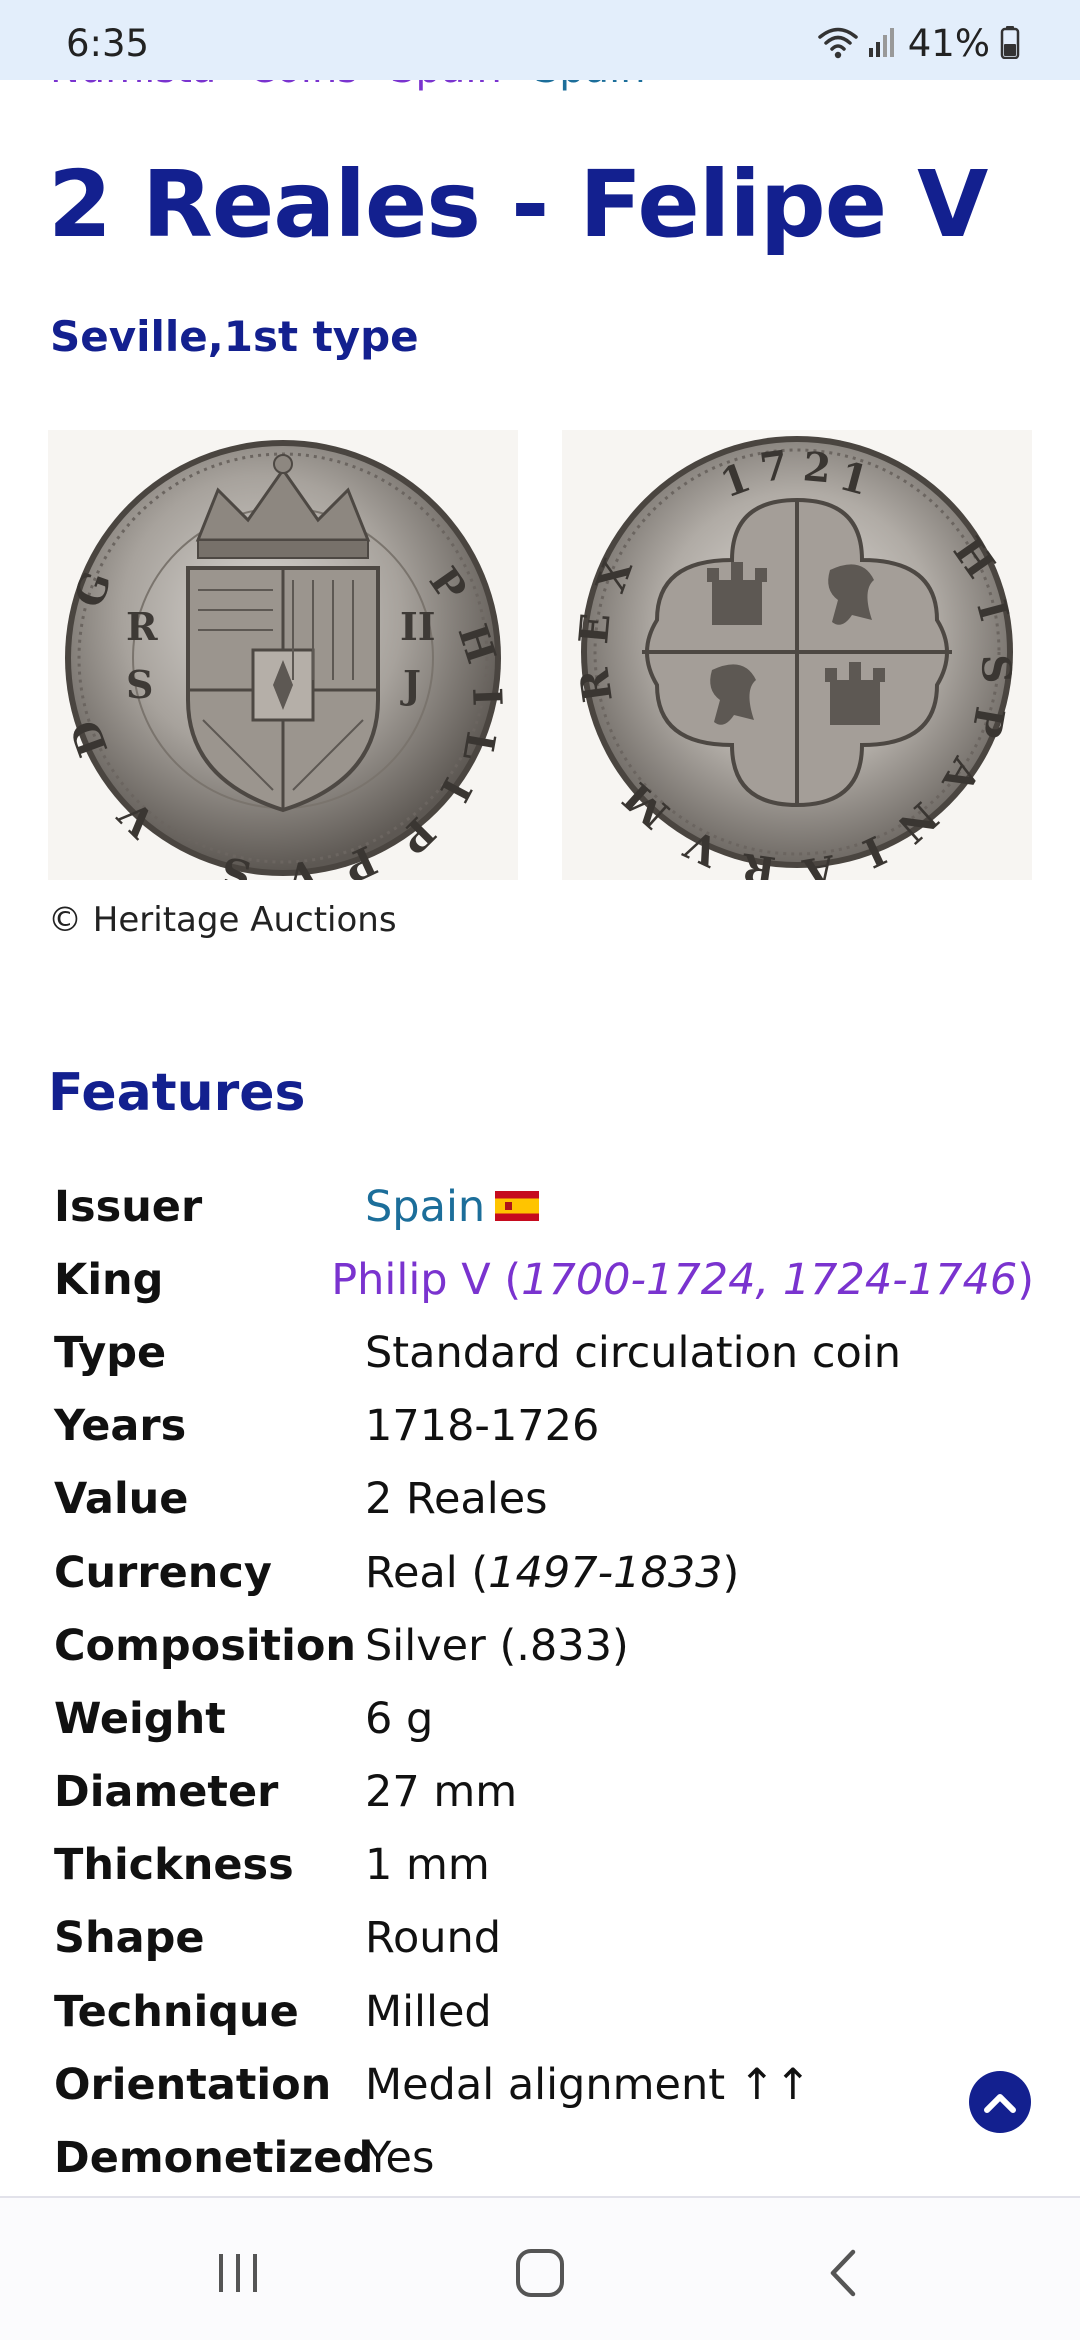  What do you see at coordinates (163, 1572) in the screenshot?
I see `feature-label: Currency` at bounding box center [163, 1572].